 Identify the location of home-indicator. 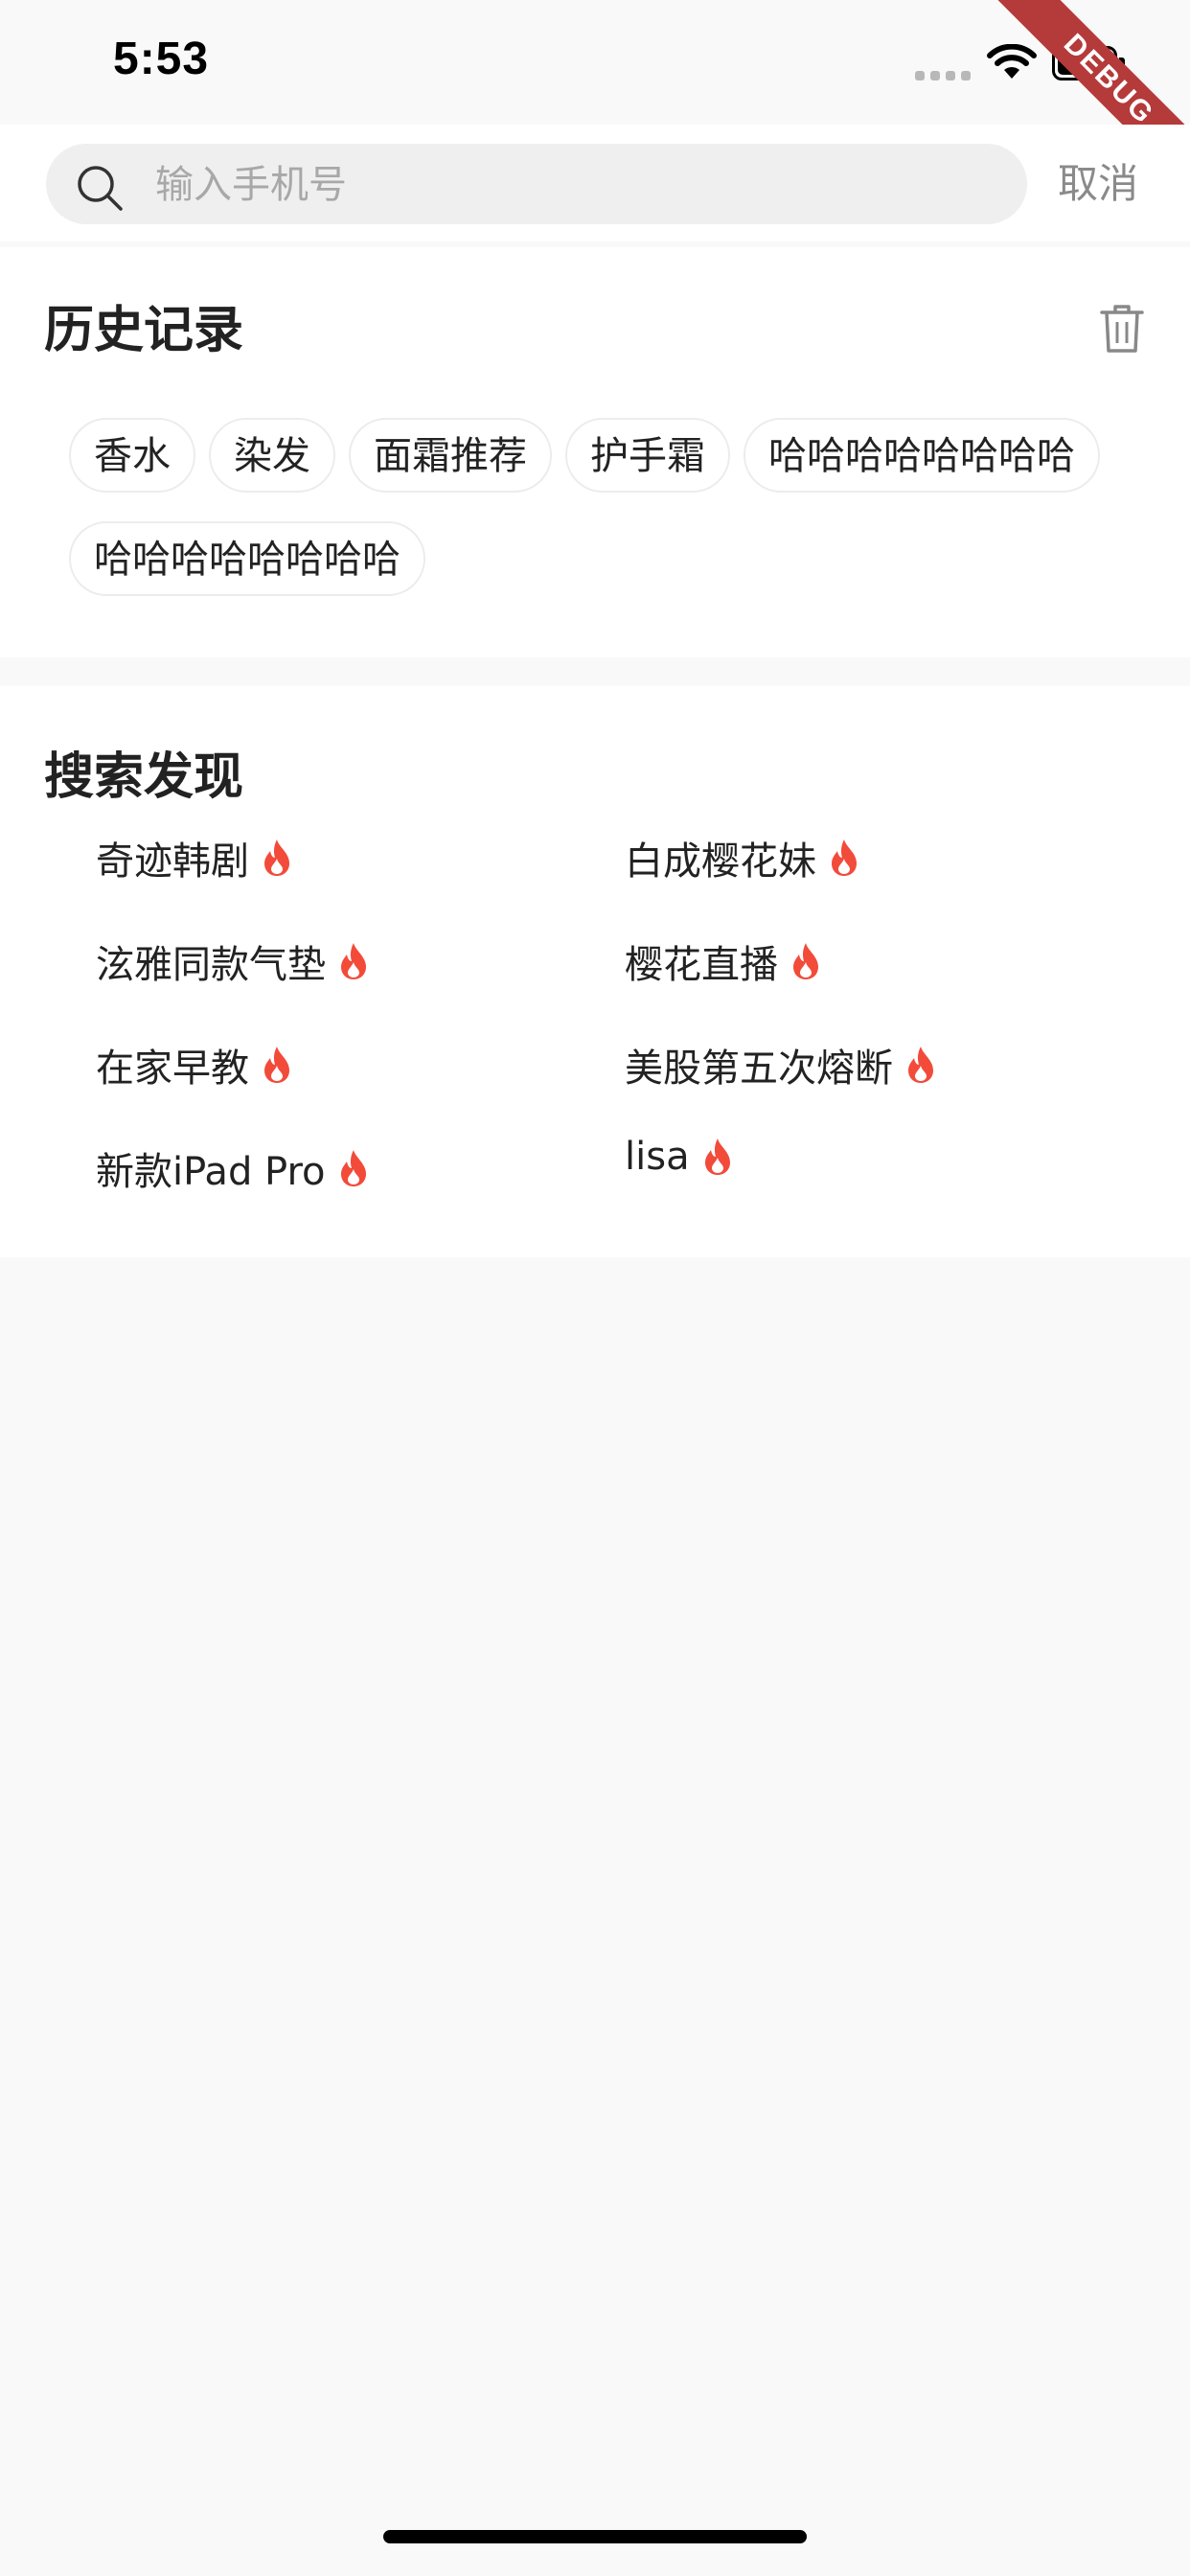
(595, 2536).